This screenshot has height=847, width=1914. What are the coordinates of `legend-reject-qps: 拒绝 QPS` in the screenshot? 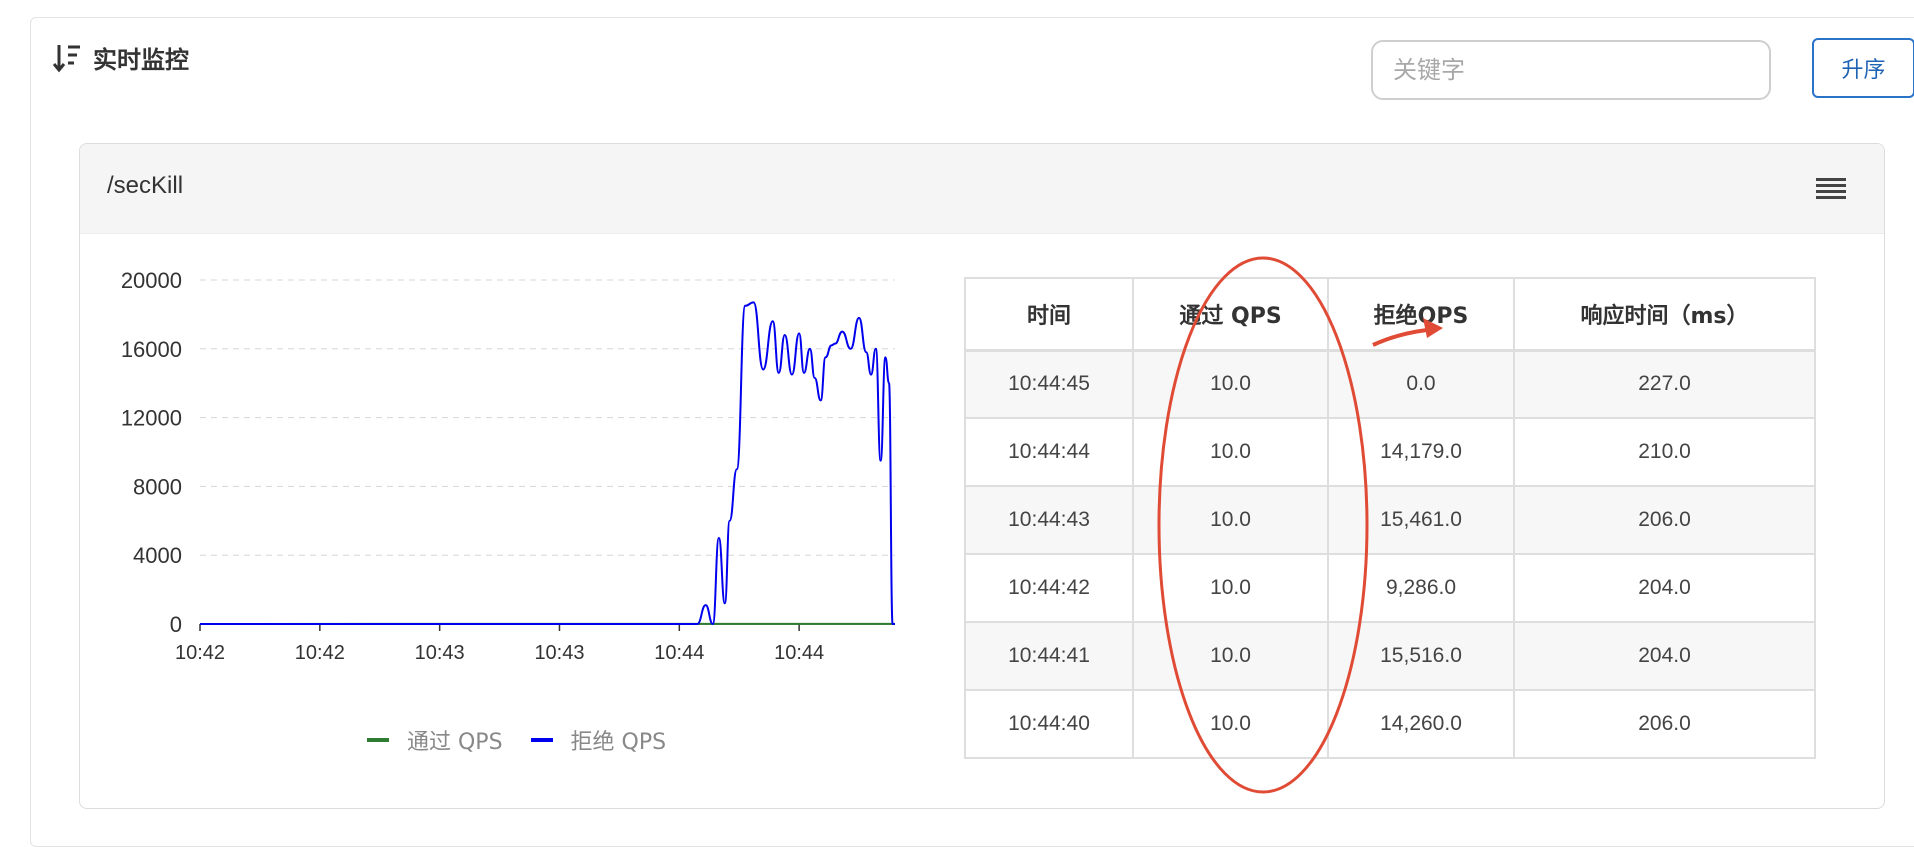 It's located at (599, 740).